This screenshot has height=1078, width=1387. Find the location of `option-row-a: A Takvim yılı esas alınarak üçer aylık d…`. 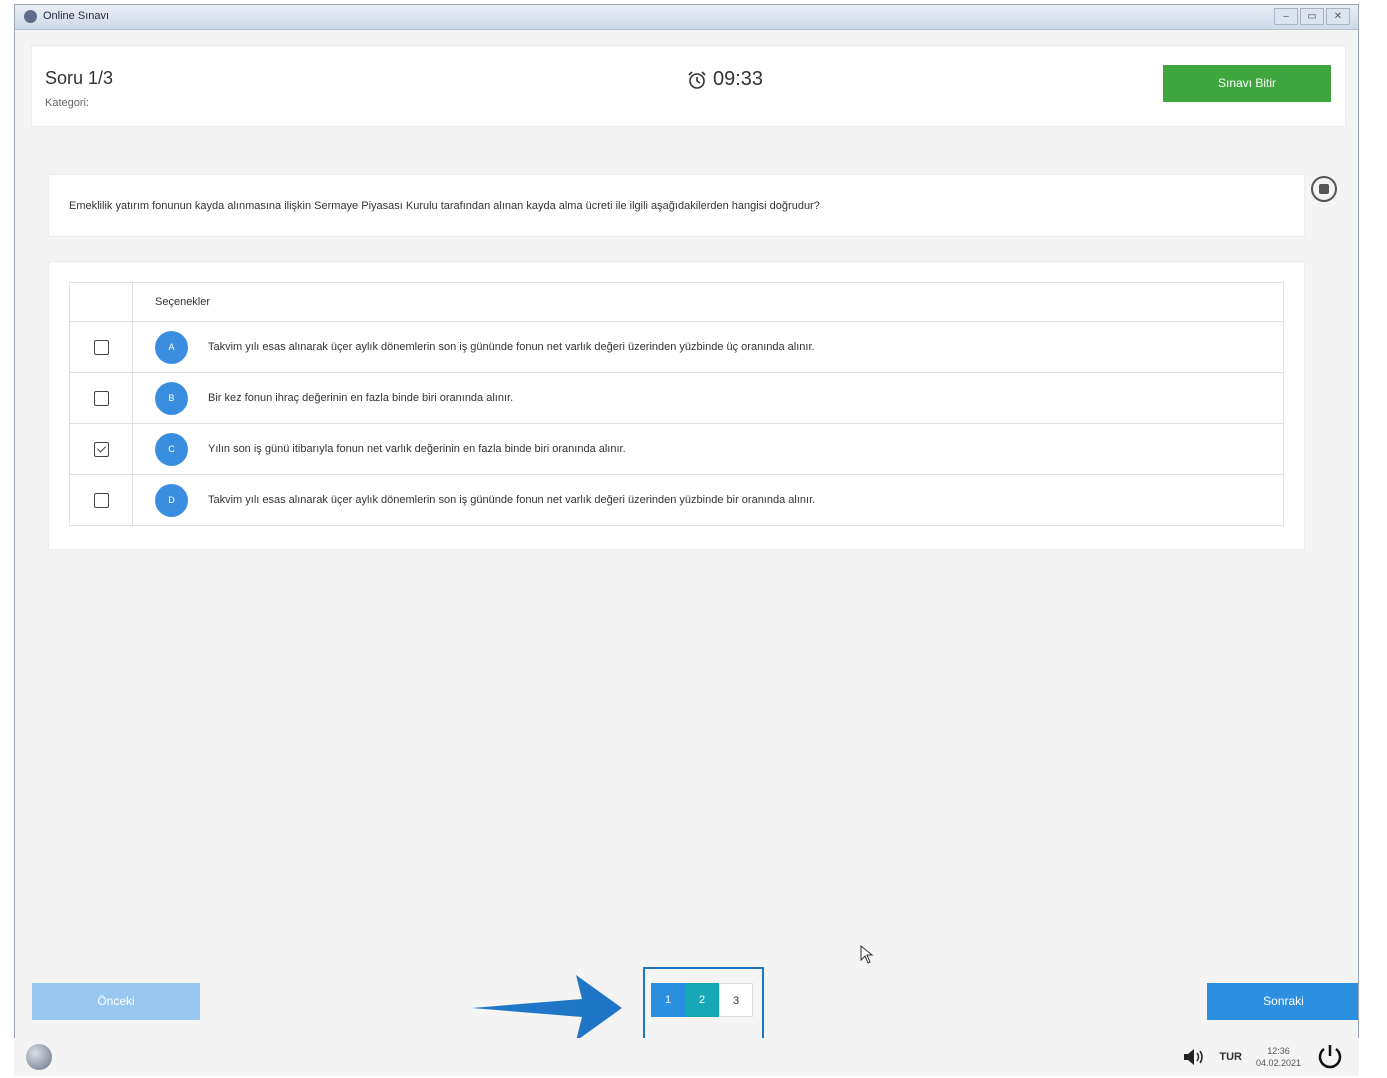

option-row-a: A Takvim yılı esas alınarak üçer aylık d… is located at coordinates (676, 347).